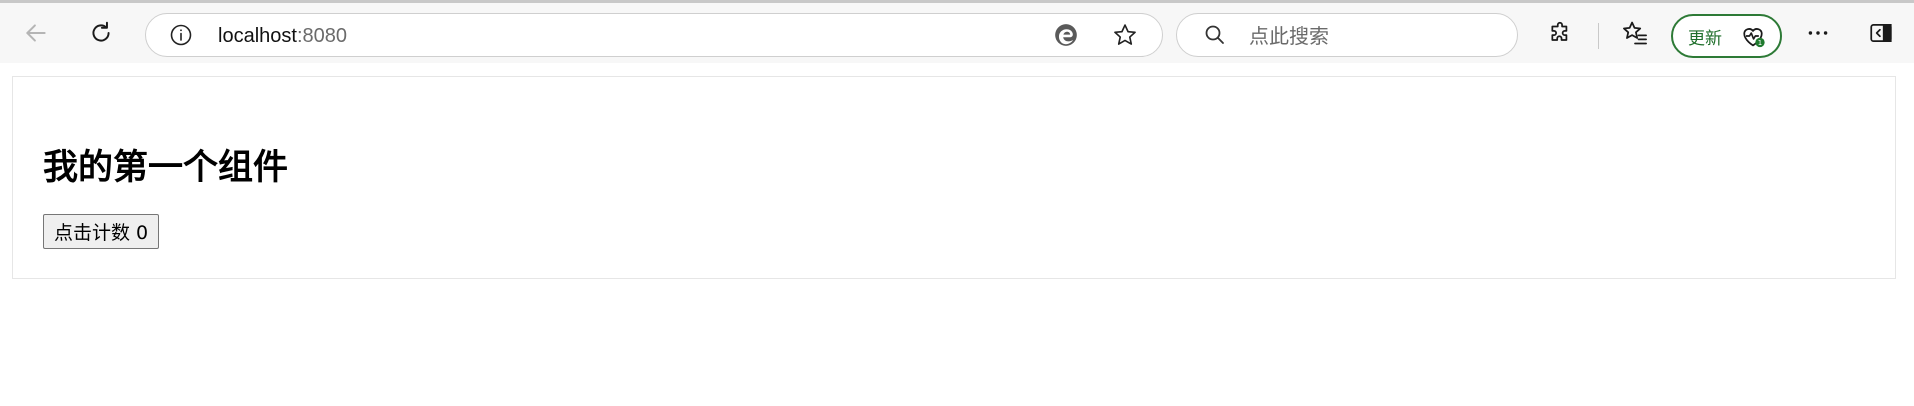  What do you see at coordinates (321, 36) in the screenshot?
I see `url-port: :8080` at bounding box center [321, 36].